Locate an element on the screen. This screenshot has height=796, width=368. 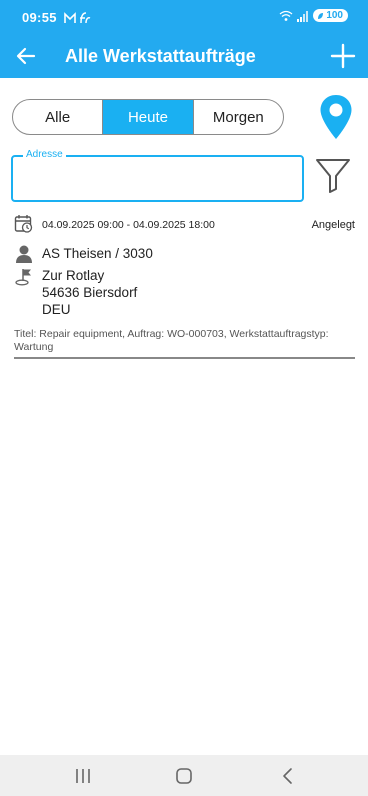
tab-heute: Heute is located at coordinates (147, 117).